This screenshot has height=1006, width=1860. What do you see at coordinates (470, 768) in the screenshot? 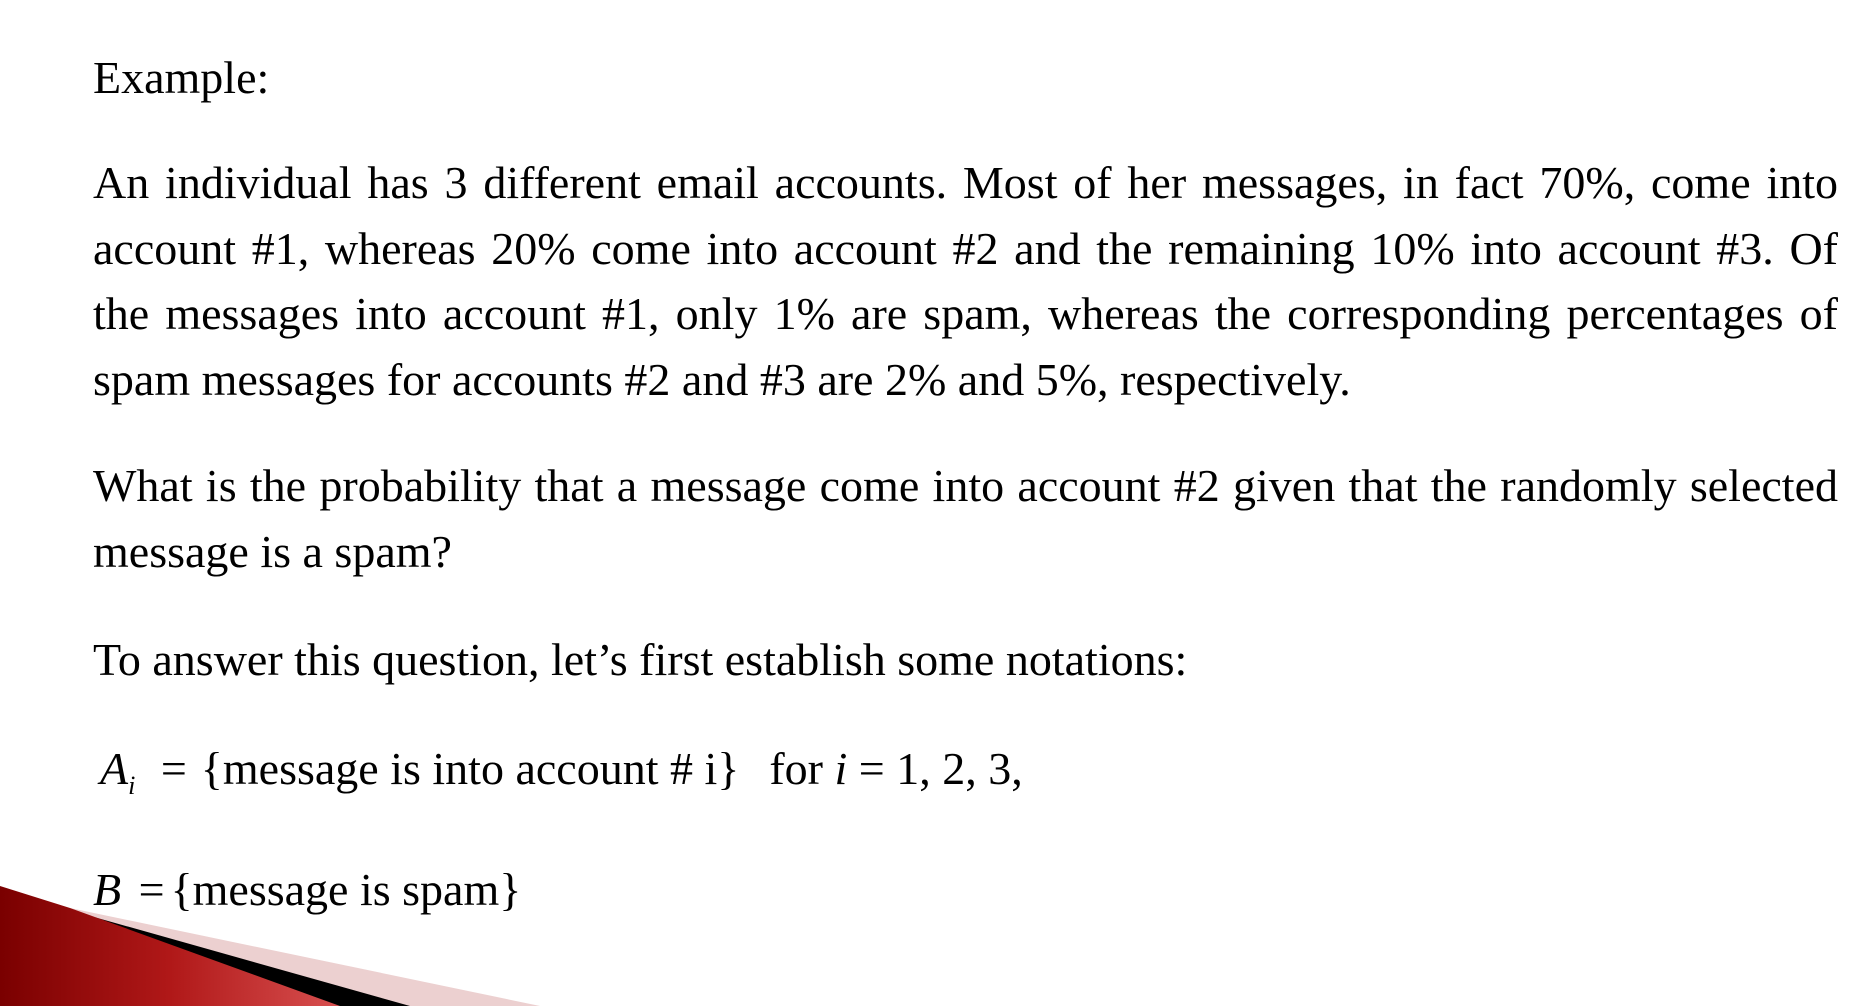
I see `formula-a-set: {message is into account # i}` at bounding box center [470, 768].